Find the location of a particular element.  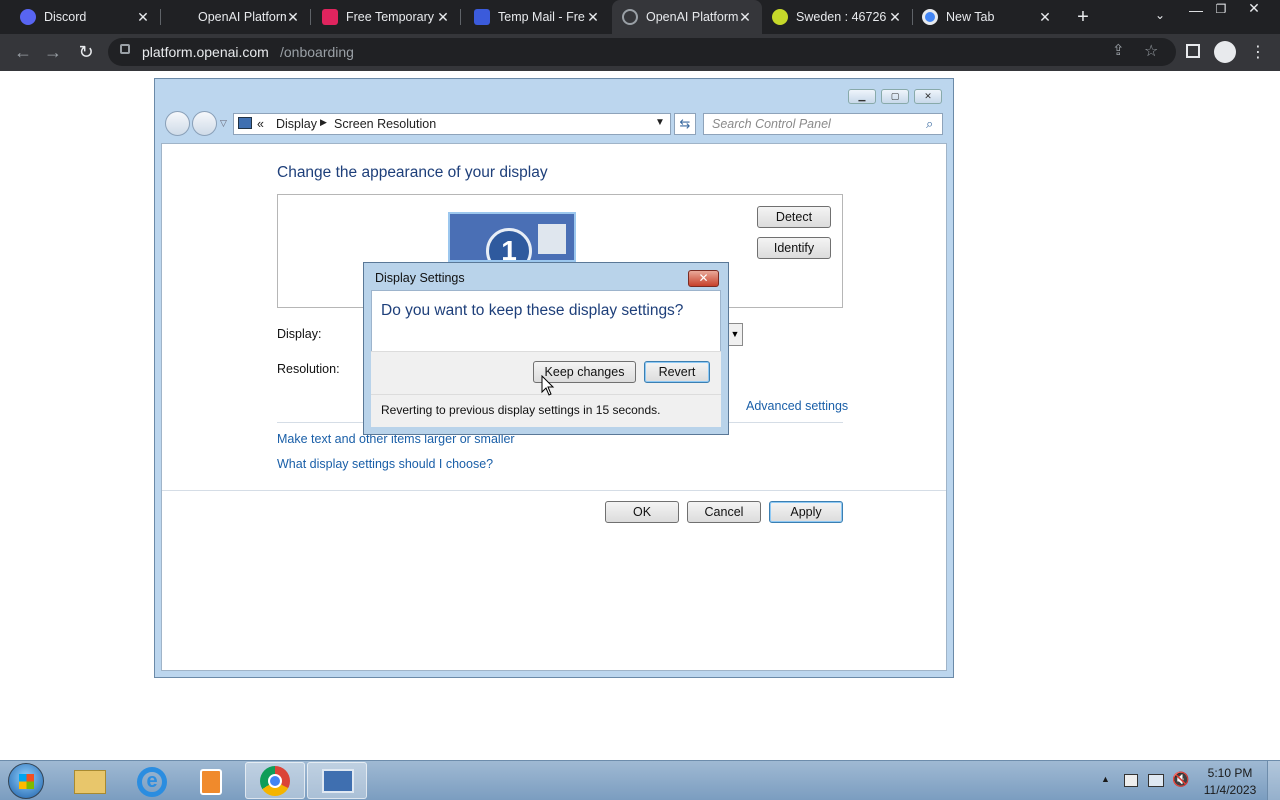

start-button is located at coordinates (26, 781).